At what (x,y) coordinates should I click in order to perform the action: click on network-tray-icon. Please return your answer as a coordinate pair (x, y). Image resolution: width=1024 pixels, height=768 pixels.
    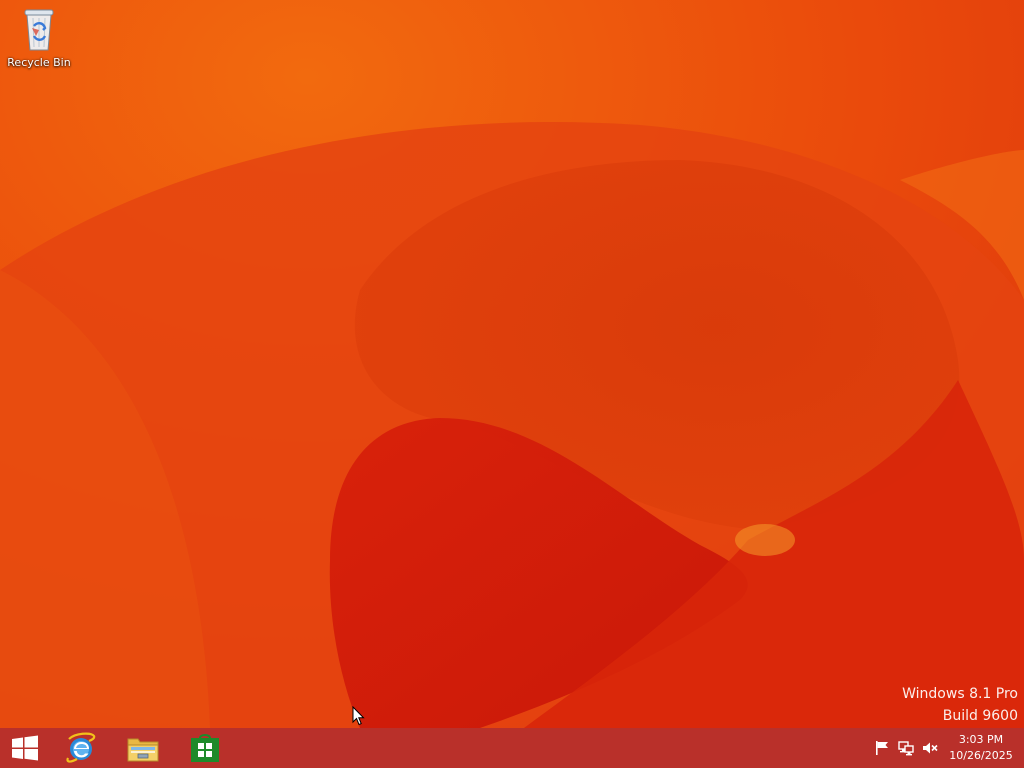
    Looking at the image, I should click on (906, 748).